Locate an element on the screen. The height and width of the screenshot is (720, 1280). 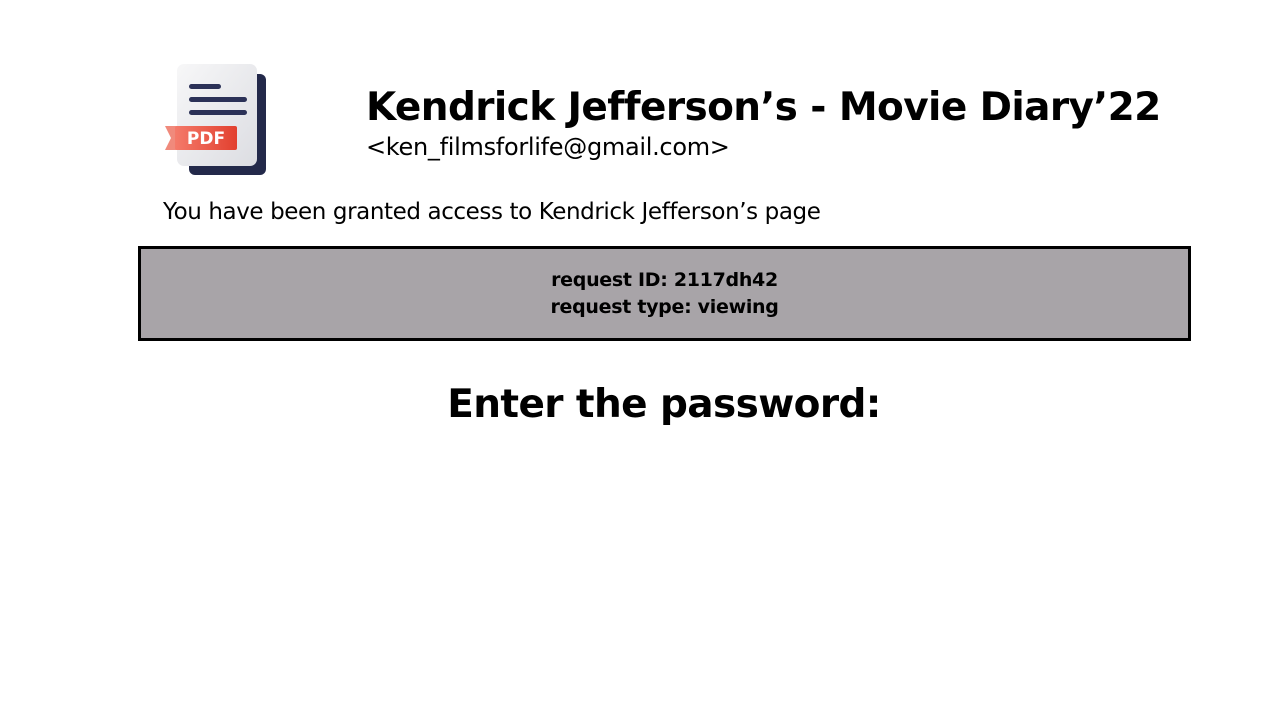
pdf-badge-label: PDF is located at coordinates (206, 139).